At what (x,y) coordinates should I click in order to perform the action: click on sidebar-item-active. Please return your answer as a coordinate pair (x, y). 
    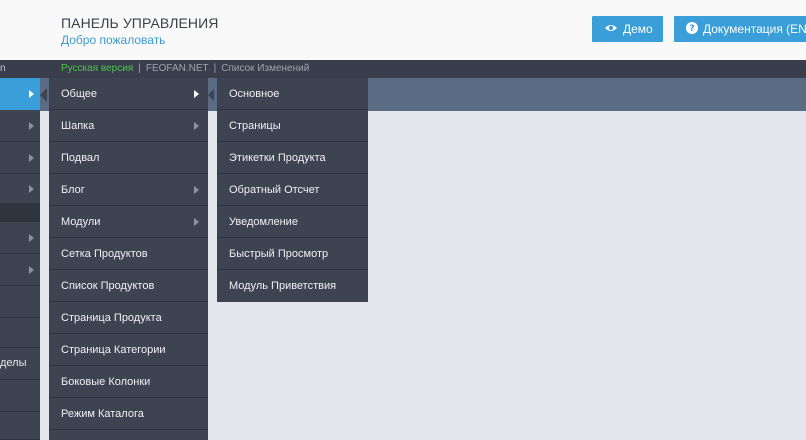
    Looking at the image, I should click on (20, 94).